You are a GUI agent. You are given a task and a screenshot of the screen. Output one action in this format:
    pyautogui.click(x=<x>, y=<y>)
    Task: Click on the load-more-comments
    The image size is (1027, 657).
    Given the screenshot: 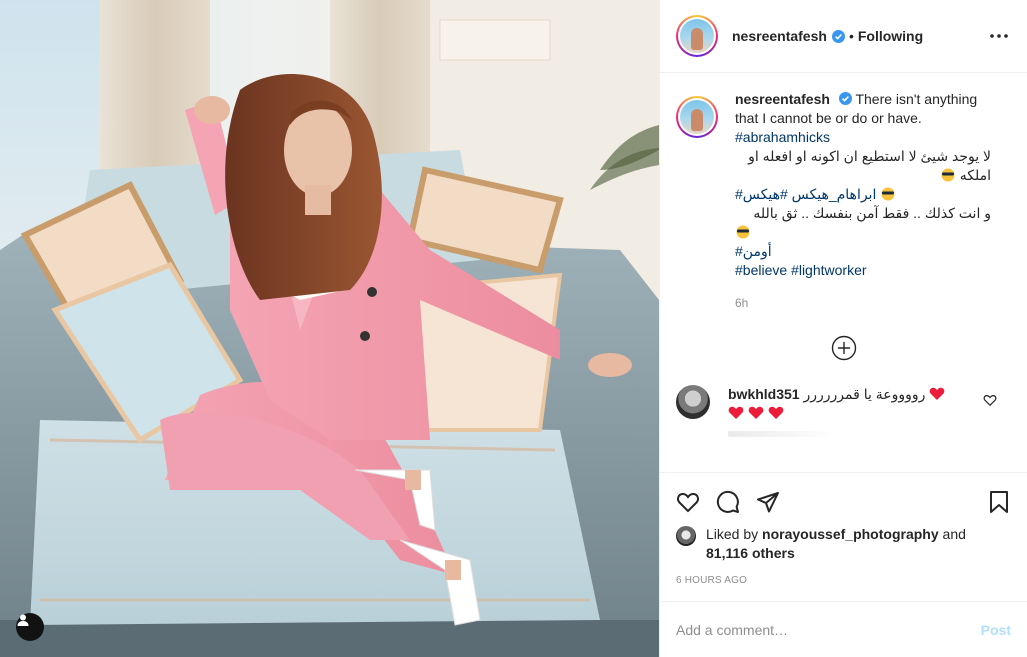 What is the action you would take?
    pyautogui.click(x=843, y=348)
    